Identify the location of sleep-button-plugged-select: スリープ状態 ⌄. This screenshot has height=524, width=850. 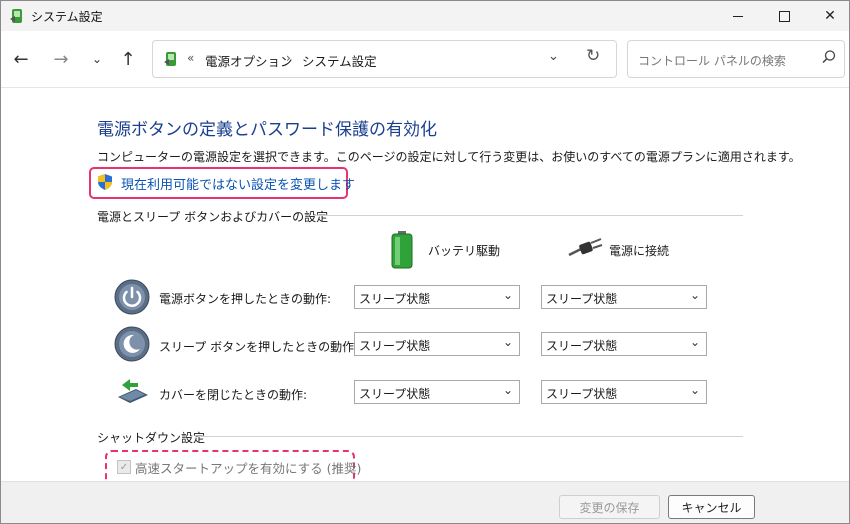
(624, 344).